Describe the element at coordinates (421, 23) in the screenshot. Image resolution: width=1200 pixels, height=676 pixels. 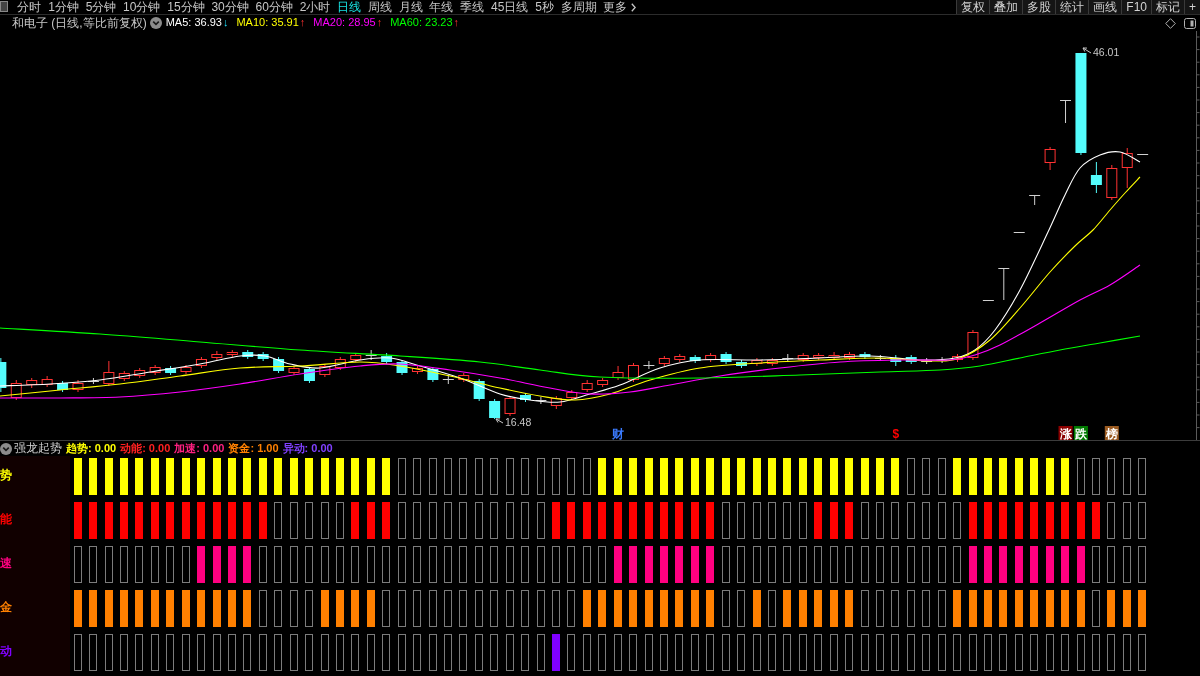
I see `moving-average-value: MA60: 23.23` at that location.